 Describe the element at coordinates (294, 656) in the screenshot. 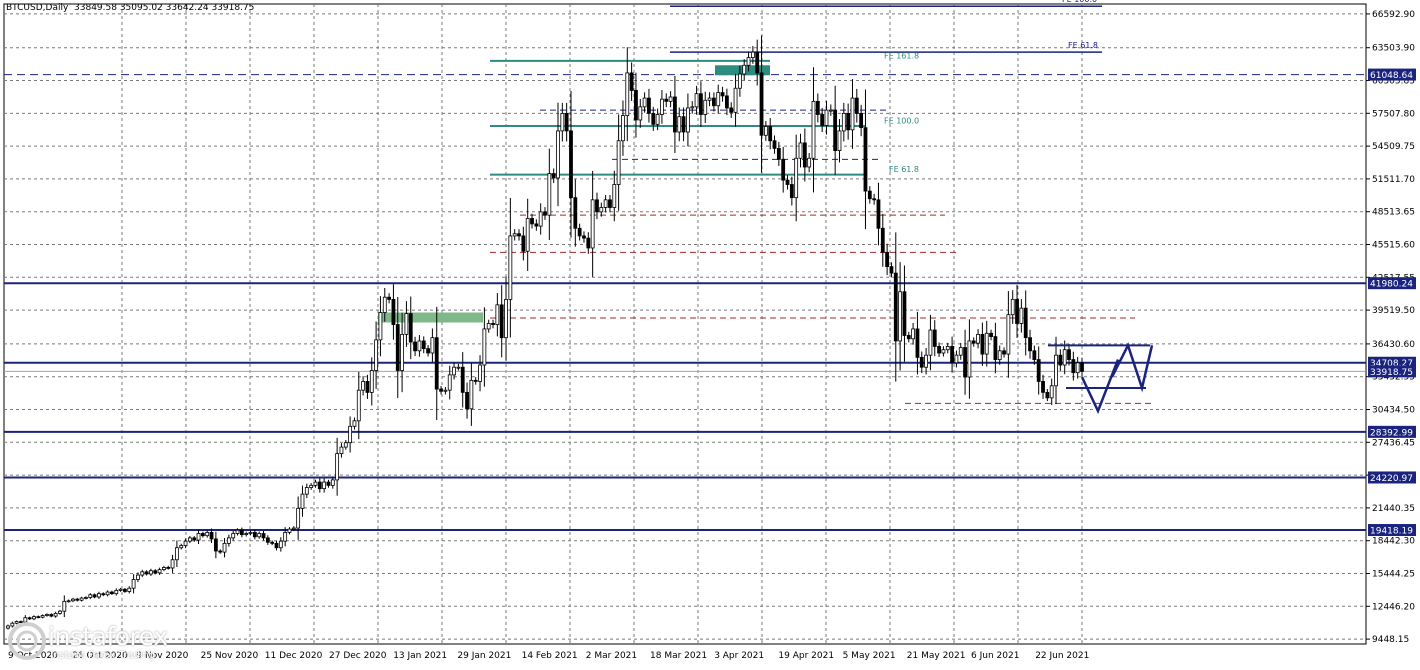

I see `x-tick-label: 11 Dec 2020` at that location.